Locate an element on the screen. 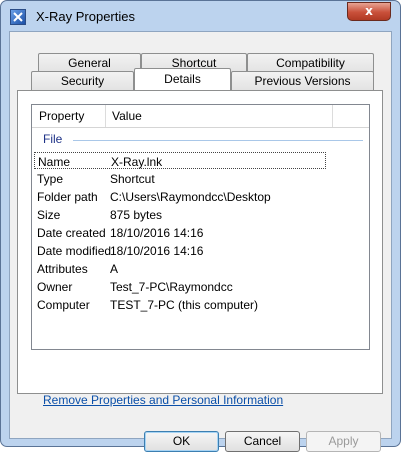 This screenshot has width=401, height=452. close-button: x is located at coordinates (369, 11).